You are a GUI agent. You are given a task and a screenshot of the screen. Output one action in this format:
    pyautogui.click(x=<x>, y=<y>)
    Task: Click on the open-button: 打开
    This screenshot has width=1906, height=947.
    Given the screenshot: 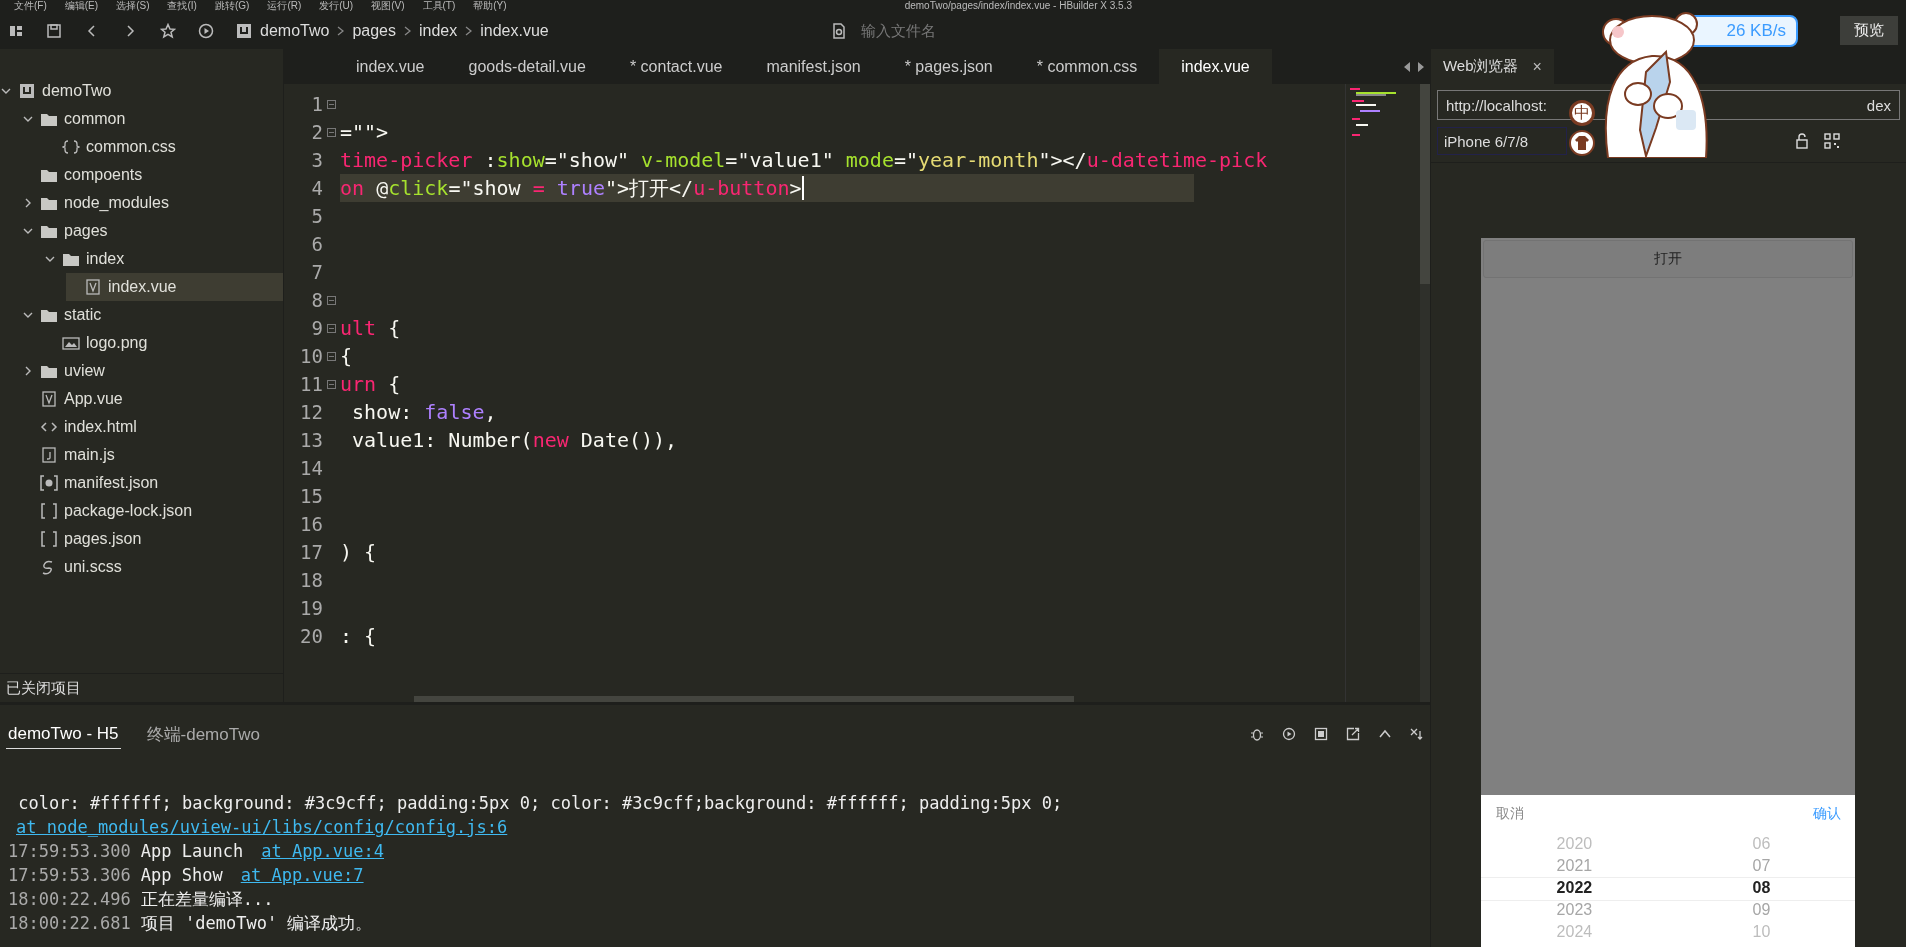 What is the action you would take?
    pyautogui.click(x=1667, y=259)
    